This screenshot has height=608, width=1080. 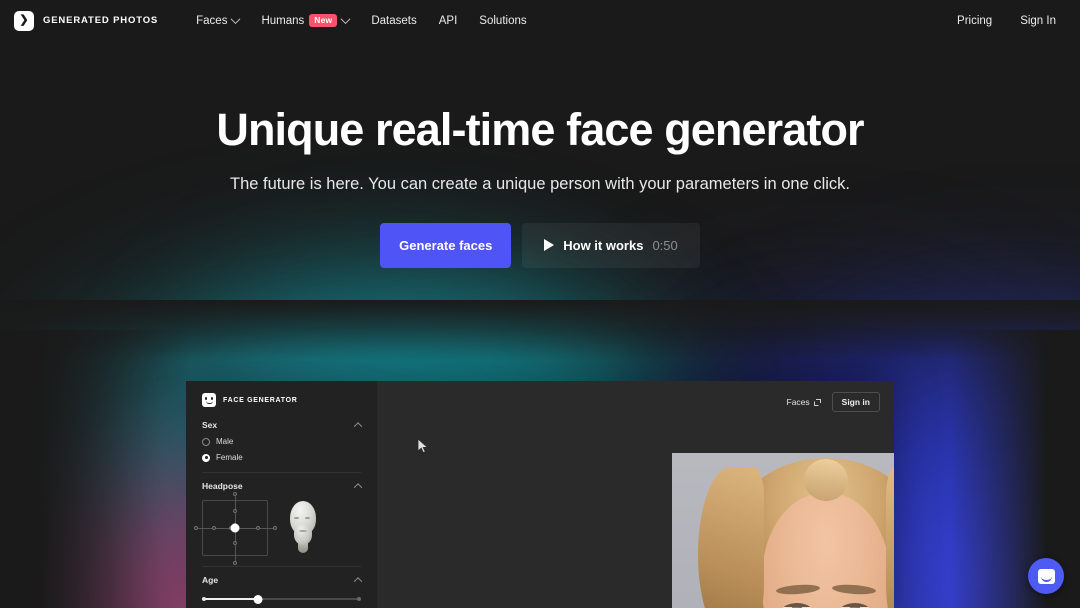 What do you see at coordinates (540, 129) in the screenshot?
I see `page-title: Unique real-time face generator` at bounding box center [540, 129].